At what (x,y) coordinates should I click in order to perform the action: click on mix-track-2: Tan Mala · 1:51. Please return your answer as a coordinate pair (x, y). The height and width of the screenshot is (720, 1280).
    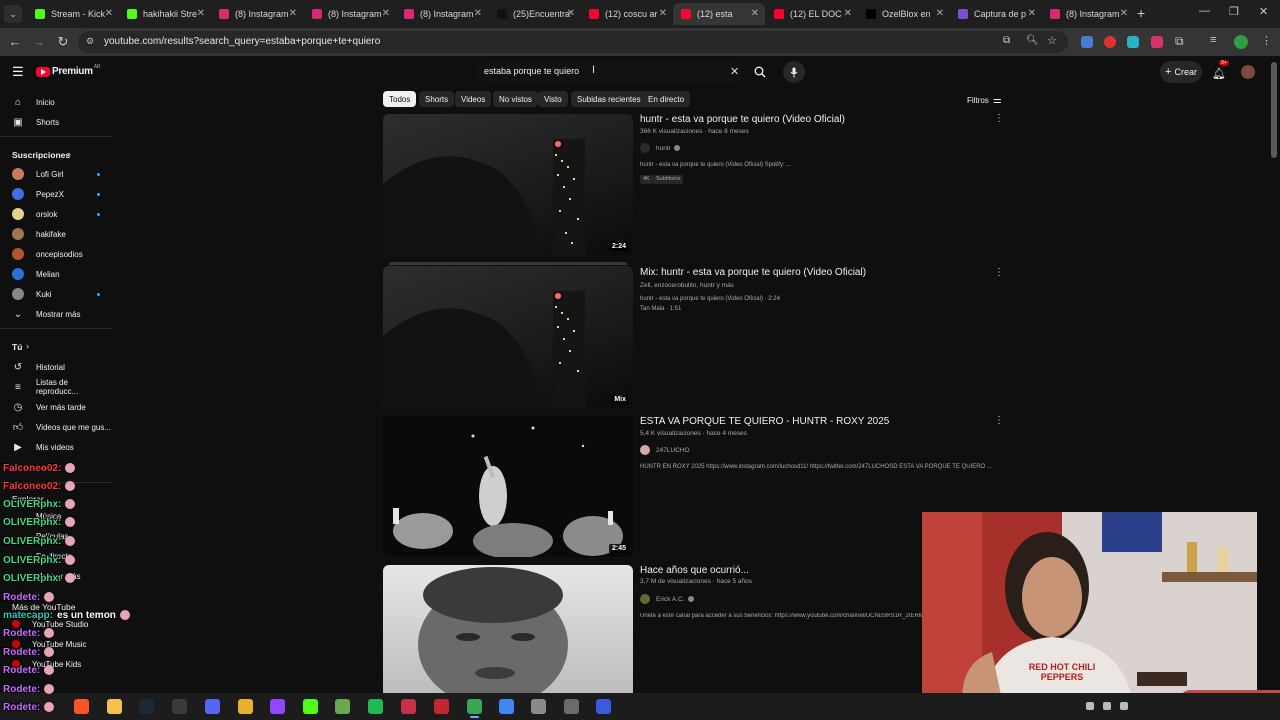
    Looking at the image, I should click on (660, 309).